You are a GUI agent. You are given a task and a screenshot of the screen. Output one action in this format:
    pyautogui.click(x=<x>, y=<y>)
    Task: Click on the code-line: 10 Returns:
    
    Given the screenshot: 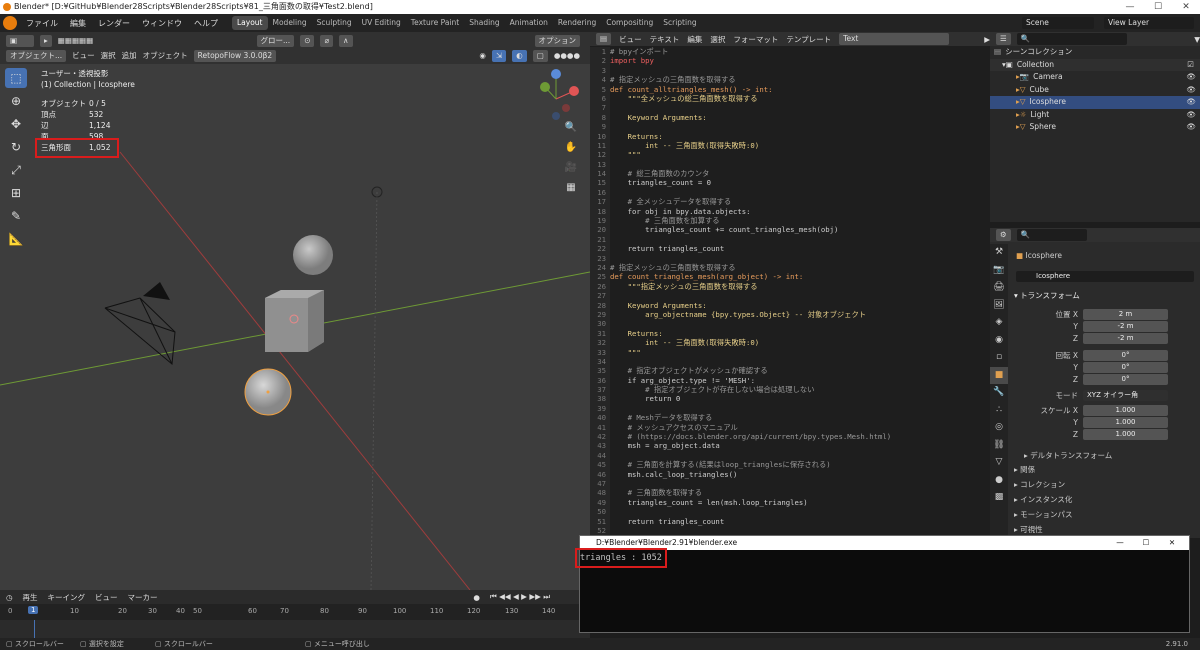 What is the action you would take?
    pyautogui.click(x=790, y=136)
    